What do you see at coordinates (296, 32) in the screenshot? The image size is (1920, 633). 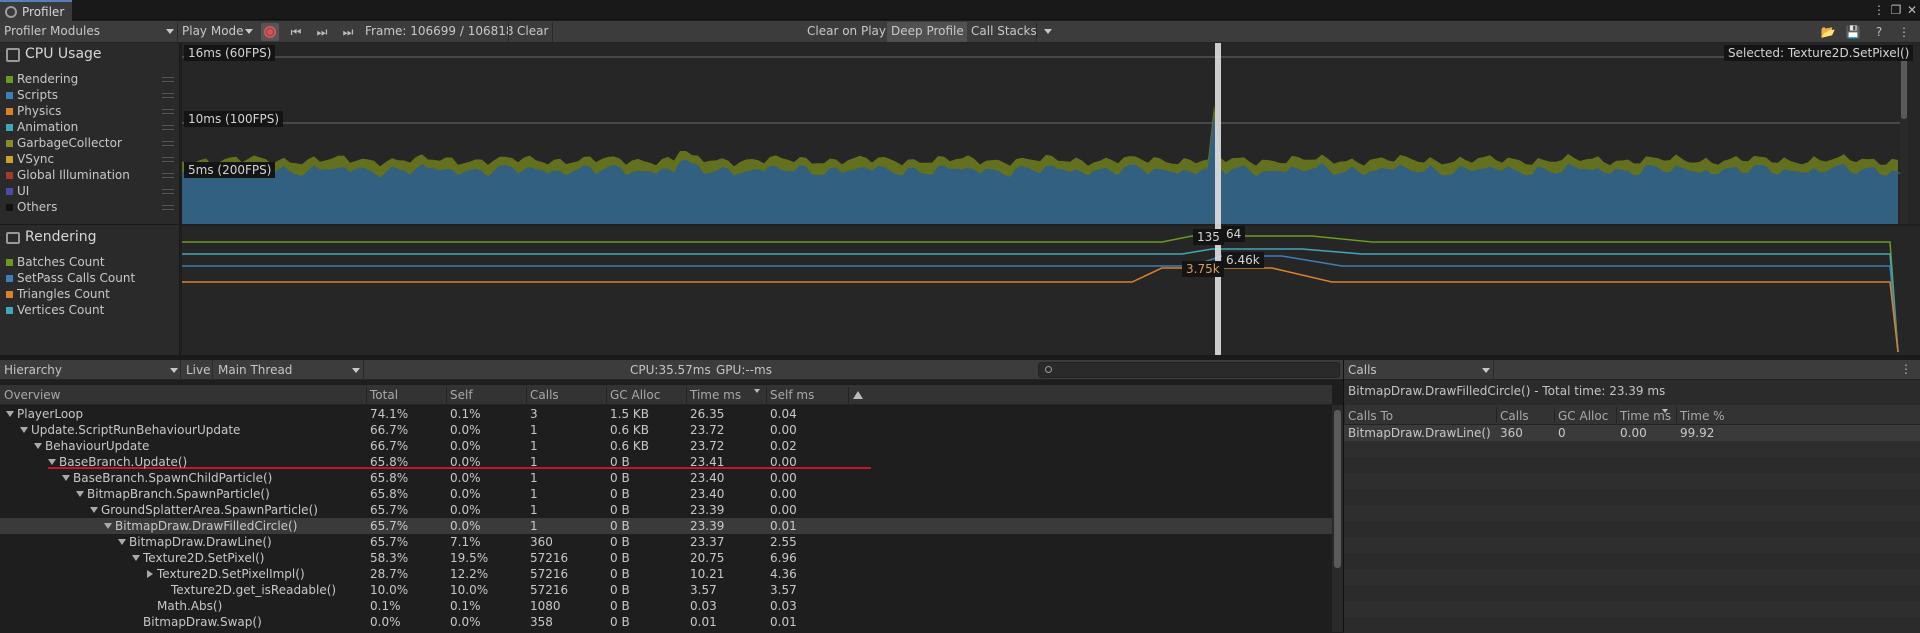 I see `previous-frame-icon: ⏮` at bounding box center [296, 32].